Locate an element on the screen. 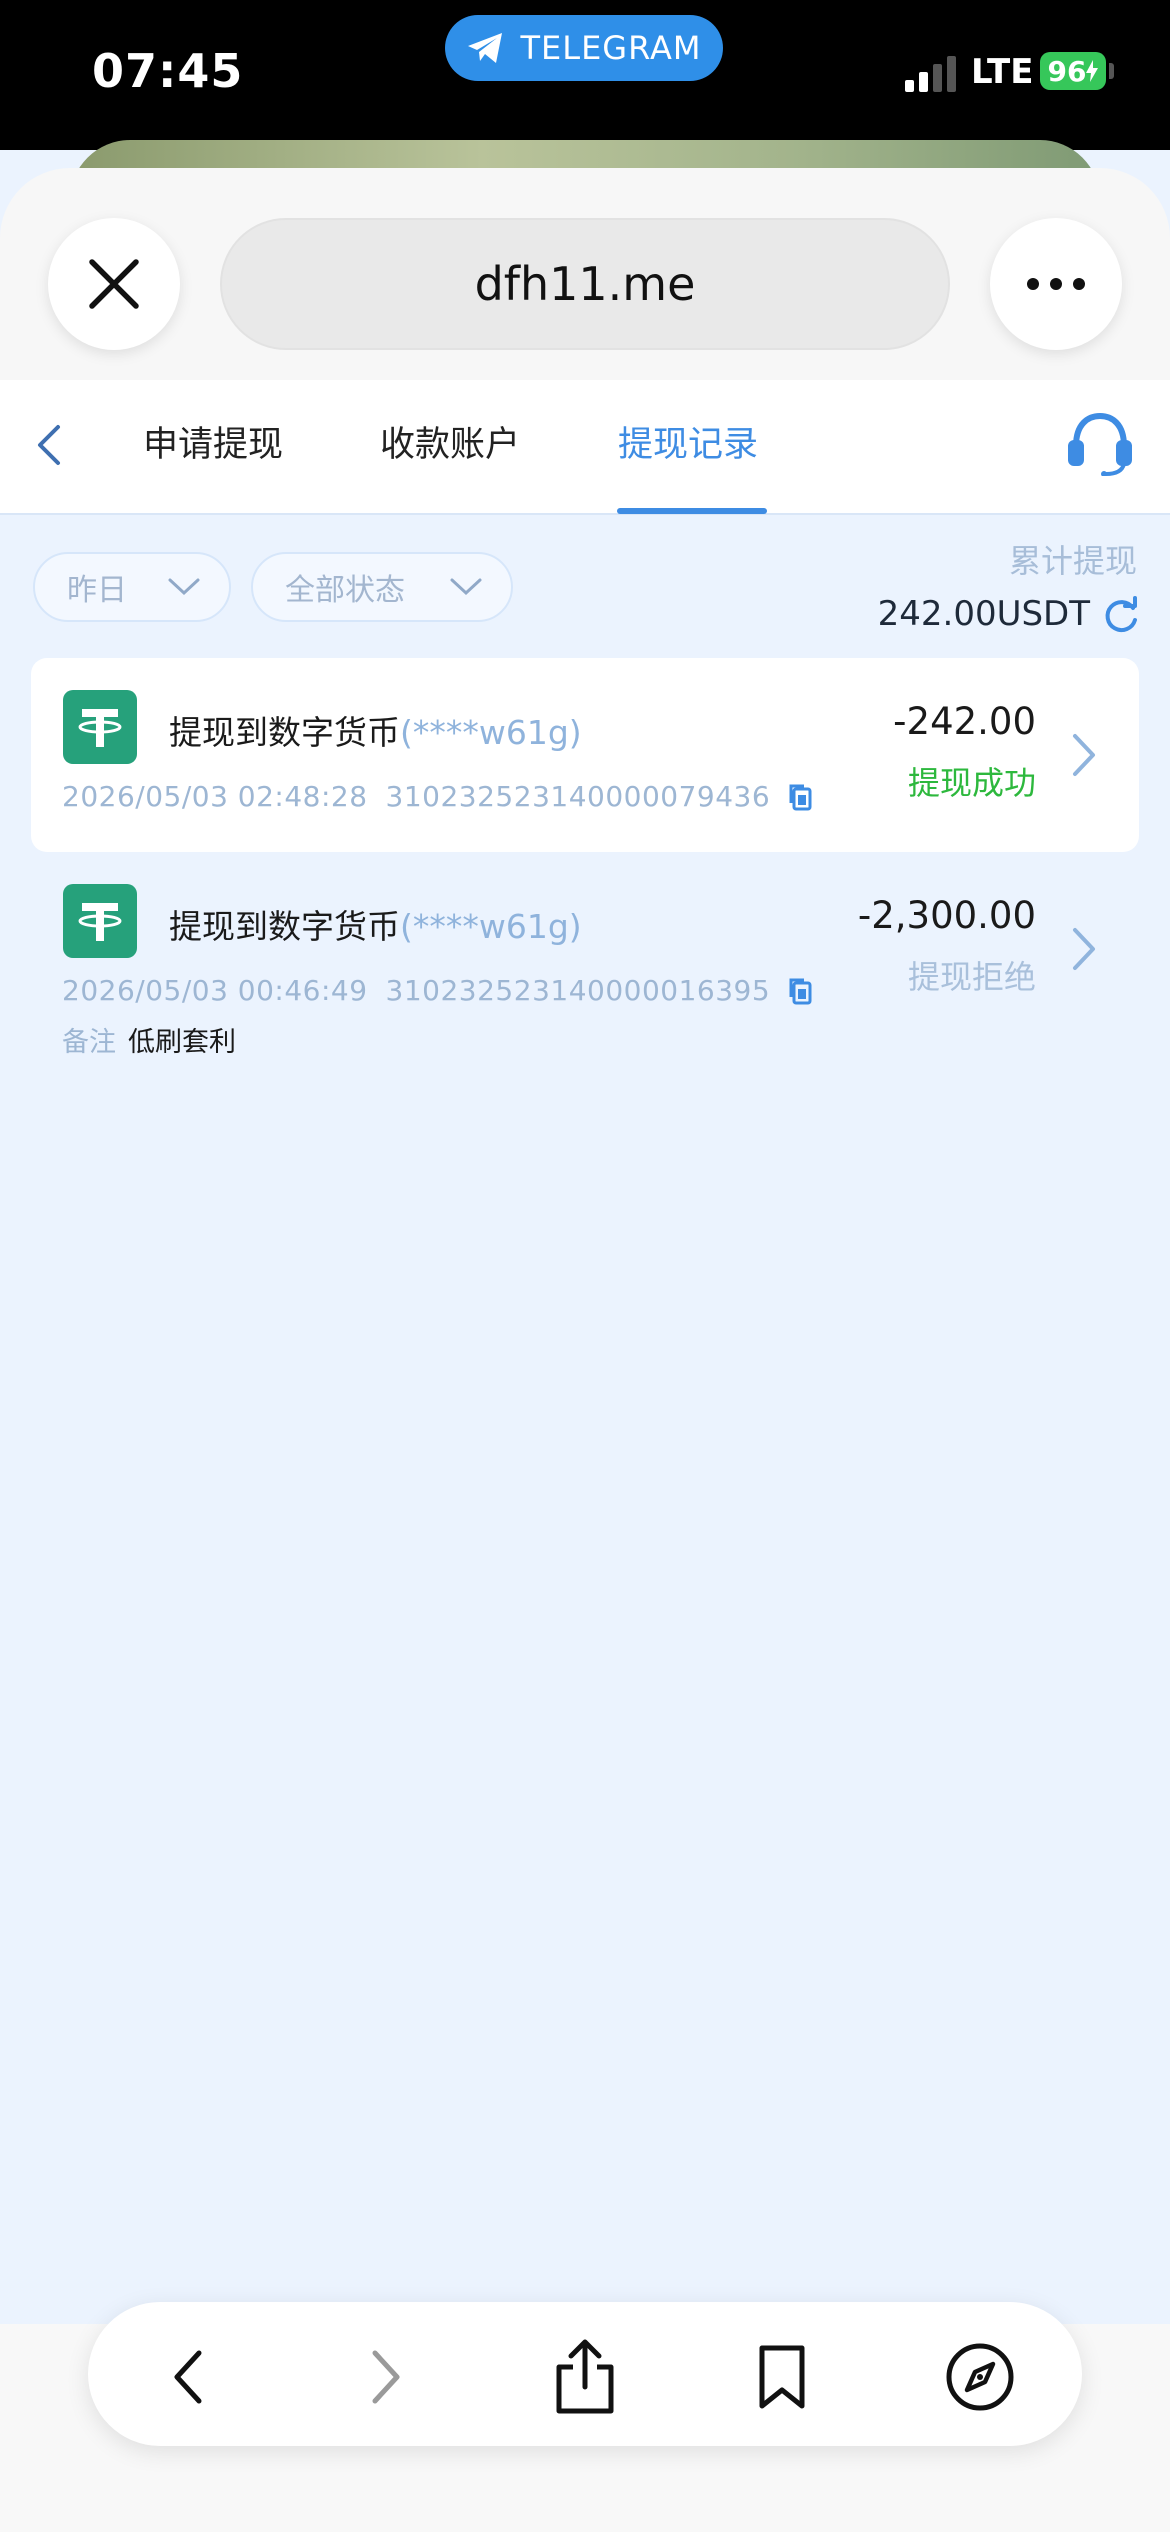  battery-indicator: 96 is located at coordinates (1073, 71).